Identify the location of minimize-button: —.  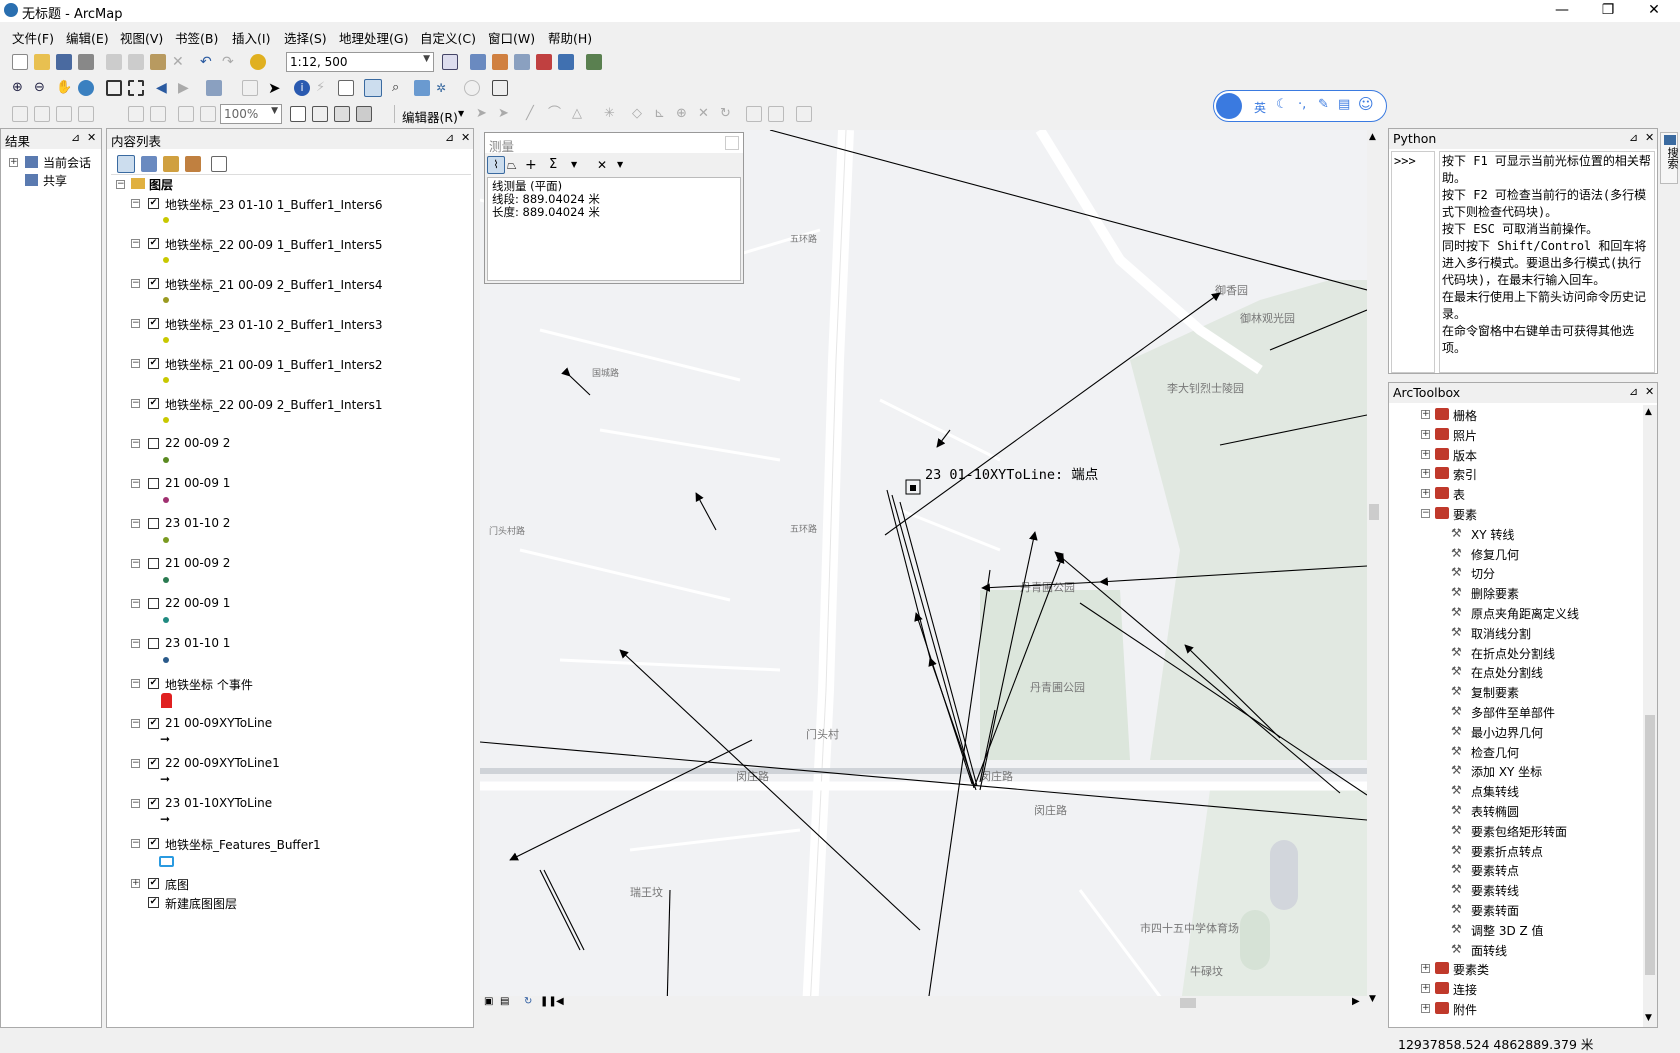
(1562, 11).